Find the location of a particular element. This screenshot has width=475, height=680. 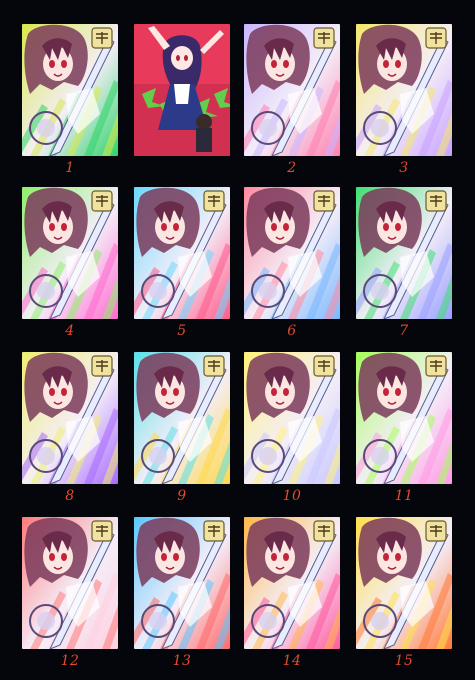

variant-number-label: 1 is located at coordinates (70, 168).